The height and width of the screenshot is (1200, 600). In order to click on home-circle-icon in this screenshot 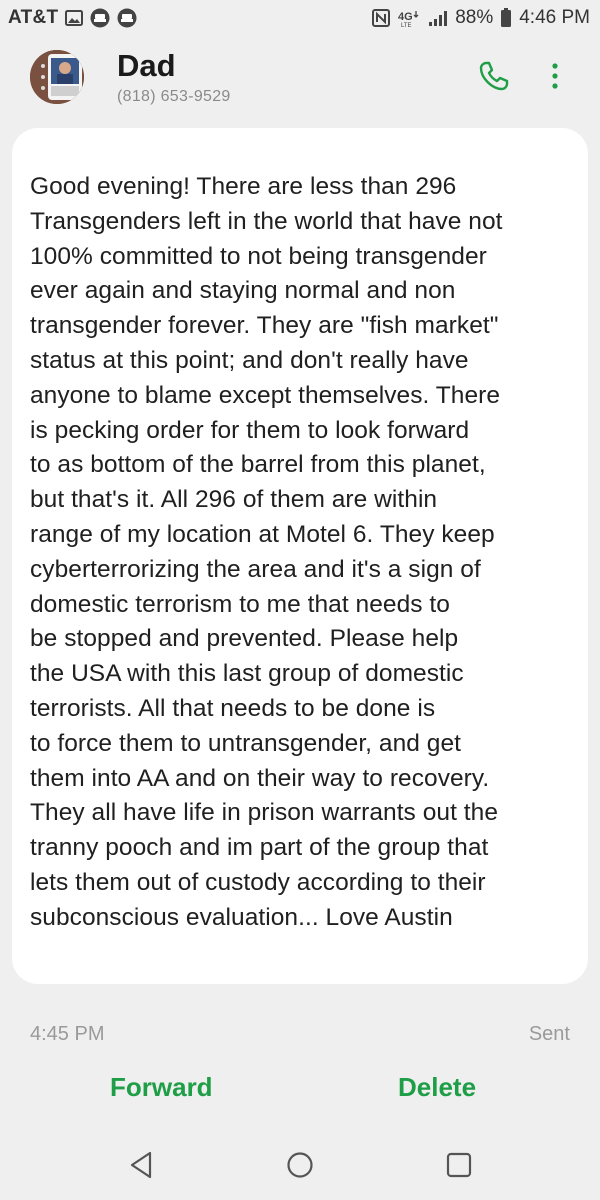, I will do `click(300, 1165)`.